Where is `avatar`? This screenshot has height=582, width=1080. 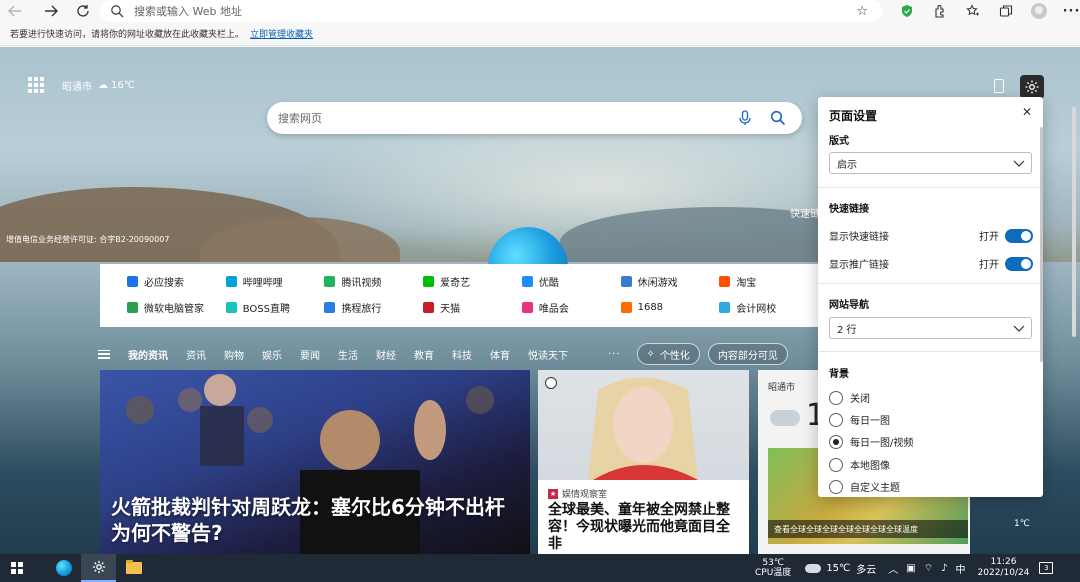
avatar is located at coordinates (1038, 11).